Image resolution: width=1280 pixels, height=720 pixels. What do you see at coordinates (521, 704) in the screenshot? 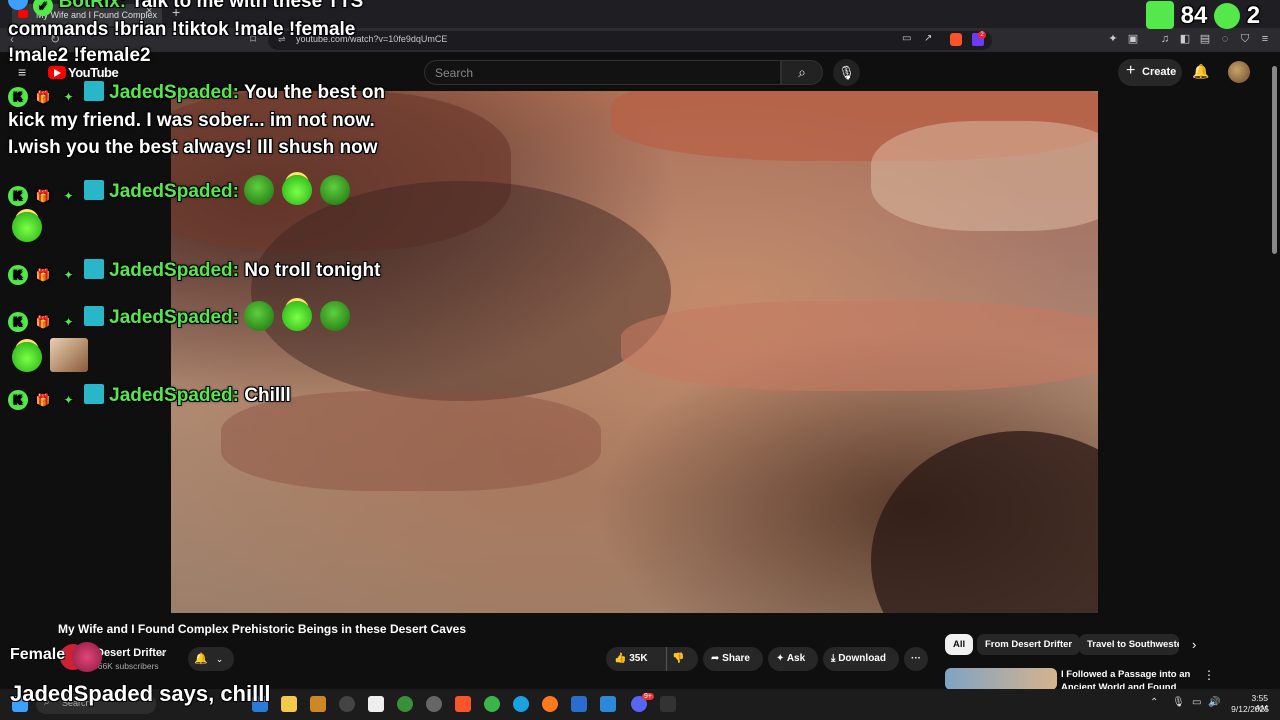
I see `edge-icon` at bounding box center [521, 704].